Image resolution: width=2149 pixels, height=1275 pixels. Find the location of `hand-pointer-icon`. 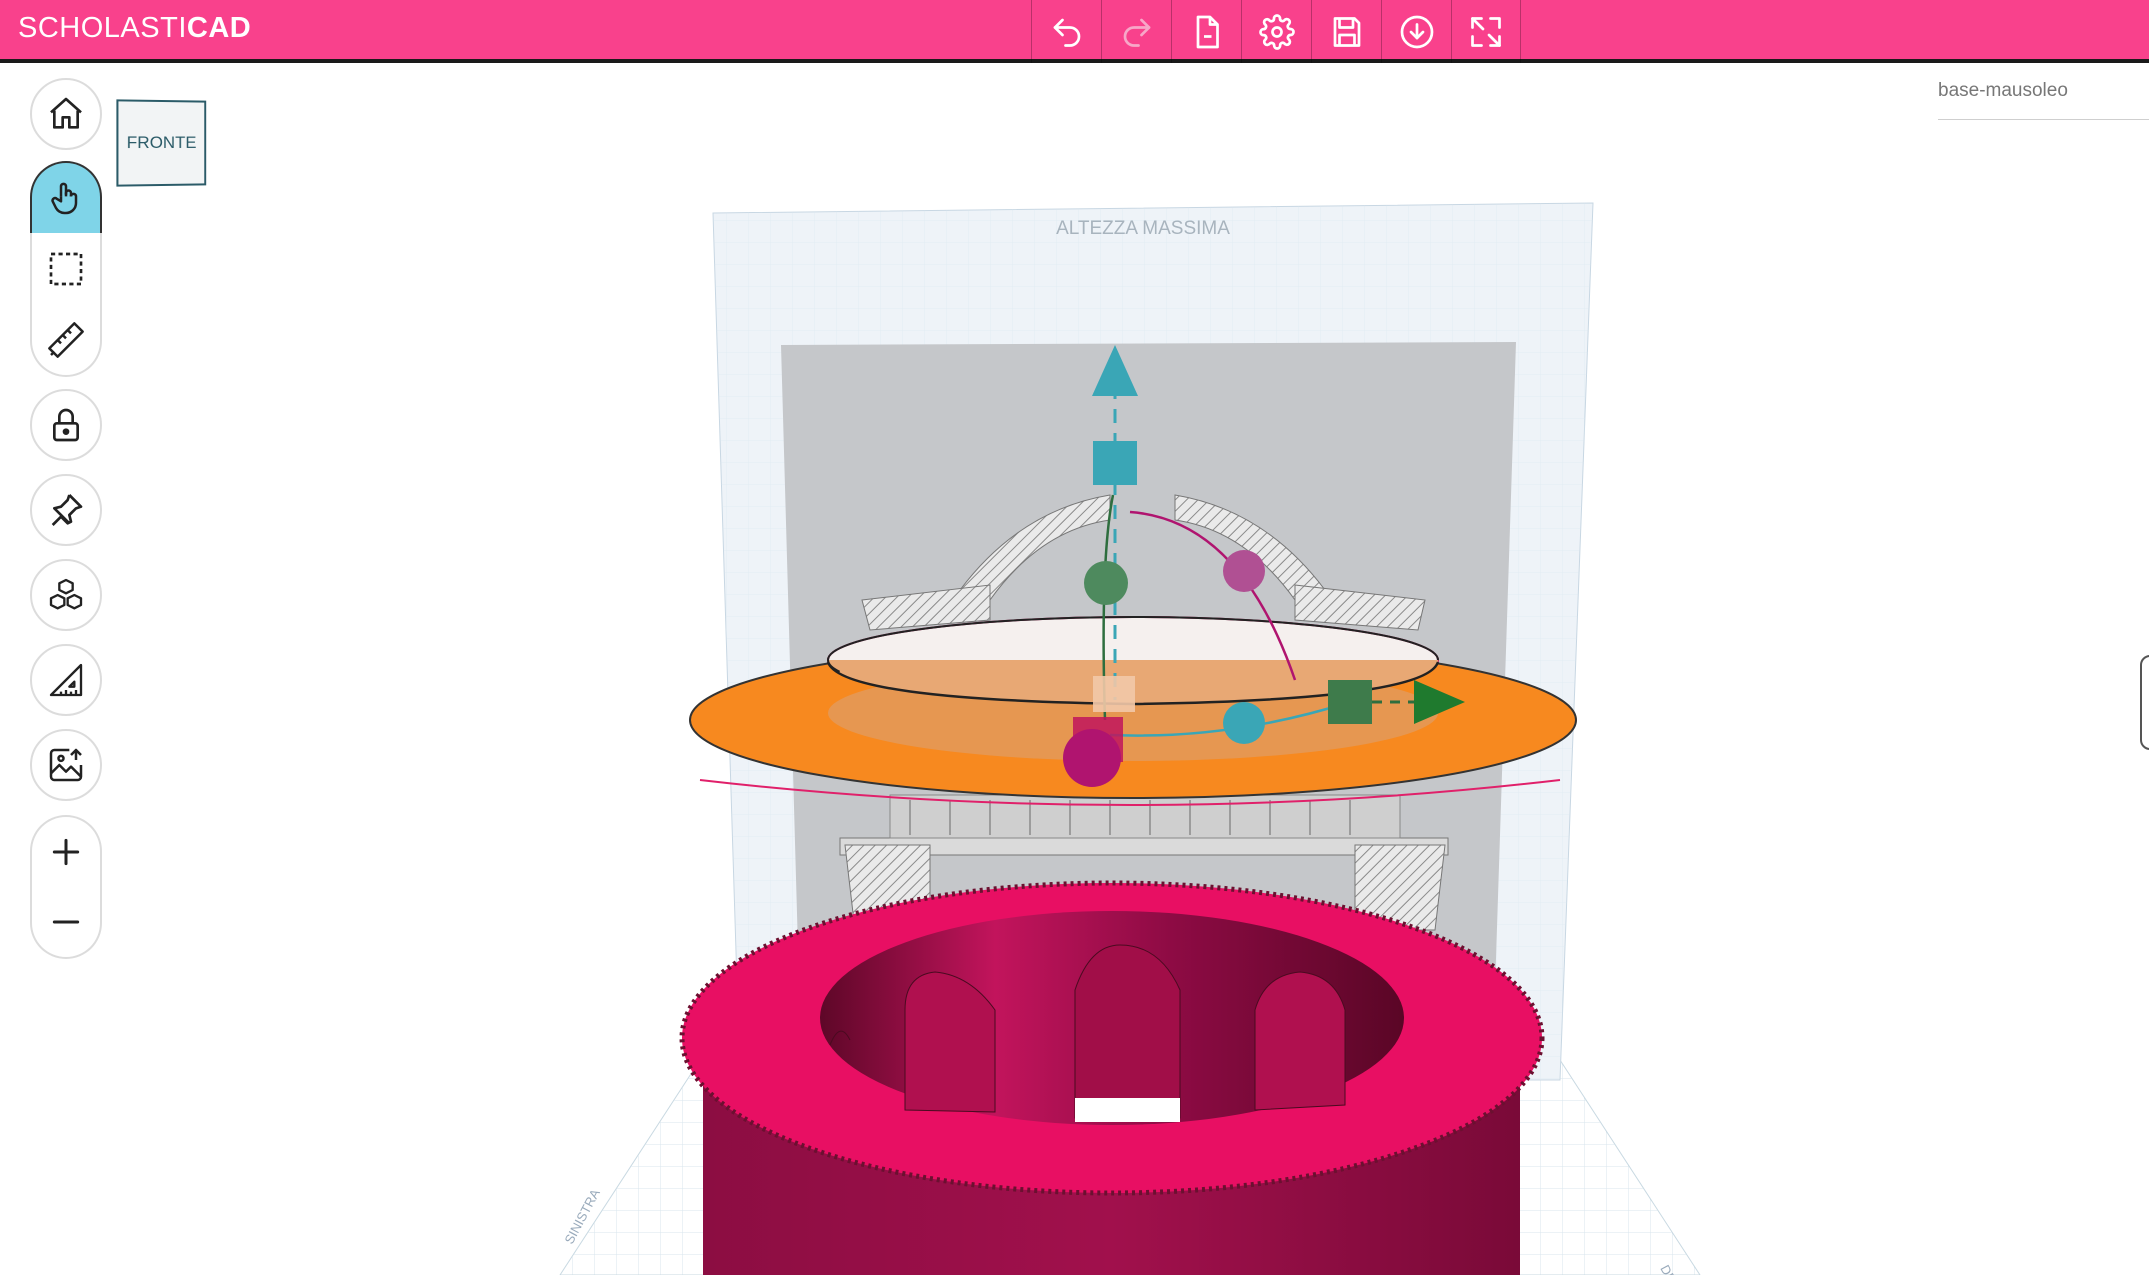

hand-pointer-icon is located at coordinates (64, 198).